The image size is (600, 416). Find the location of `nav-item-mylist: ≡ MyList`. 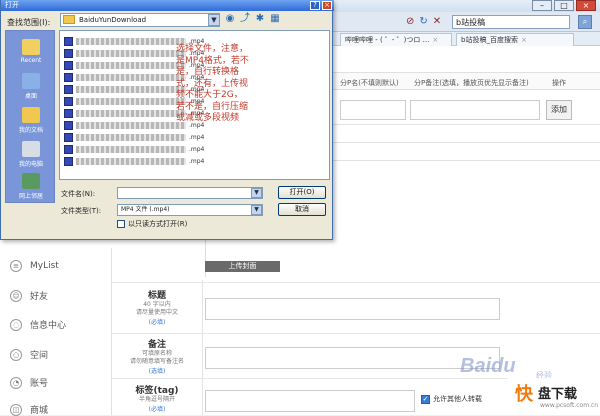

nav-item-mylist: ≡ MyList is located at coordinates (34, 266).